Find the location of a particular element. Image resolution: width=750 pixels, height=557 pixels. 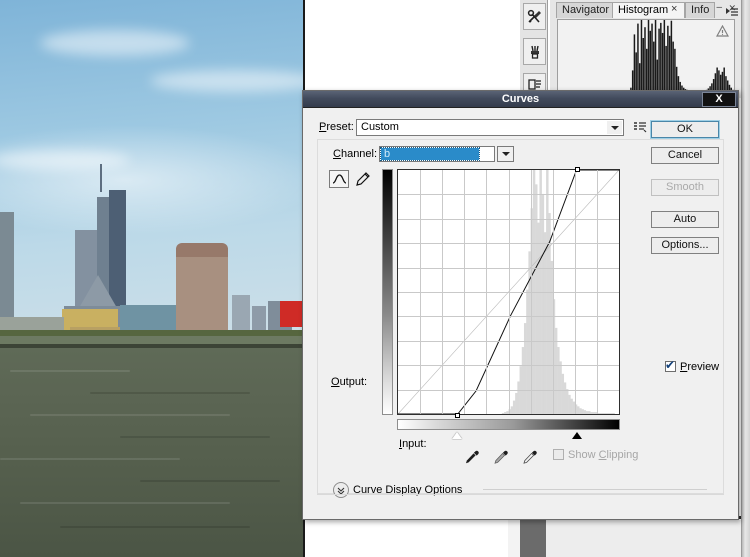

channel-value: b is located at coordinates (430, 154).